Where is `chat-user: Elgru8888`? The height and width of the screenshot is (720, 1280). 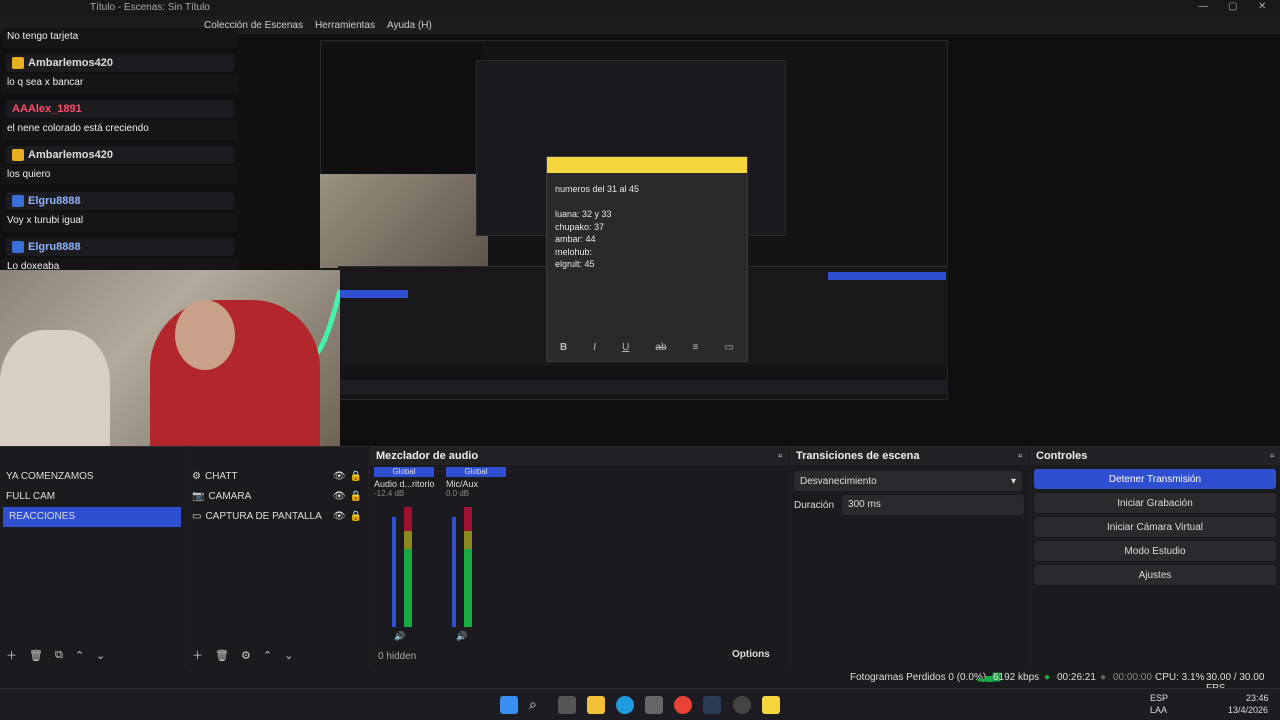 chat-user: Elgru8888 is located at coordinates (120, 247).